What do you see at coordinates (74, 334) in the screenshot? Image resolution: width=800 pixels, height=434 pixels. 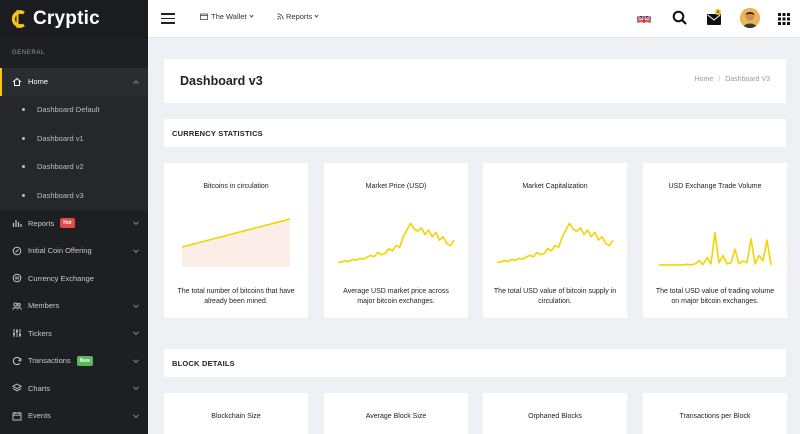 I see `sidebar-item-tickers: Tickers` at bounding box center [74, 334].